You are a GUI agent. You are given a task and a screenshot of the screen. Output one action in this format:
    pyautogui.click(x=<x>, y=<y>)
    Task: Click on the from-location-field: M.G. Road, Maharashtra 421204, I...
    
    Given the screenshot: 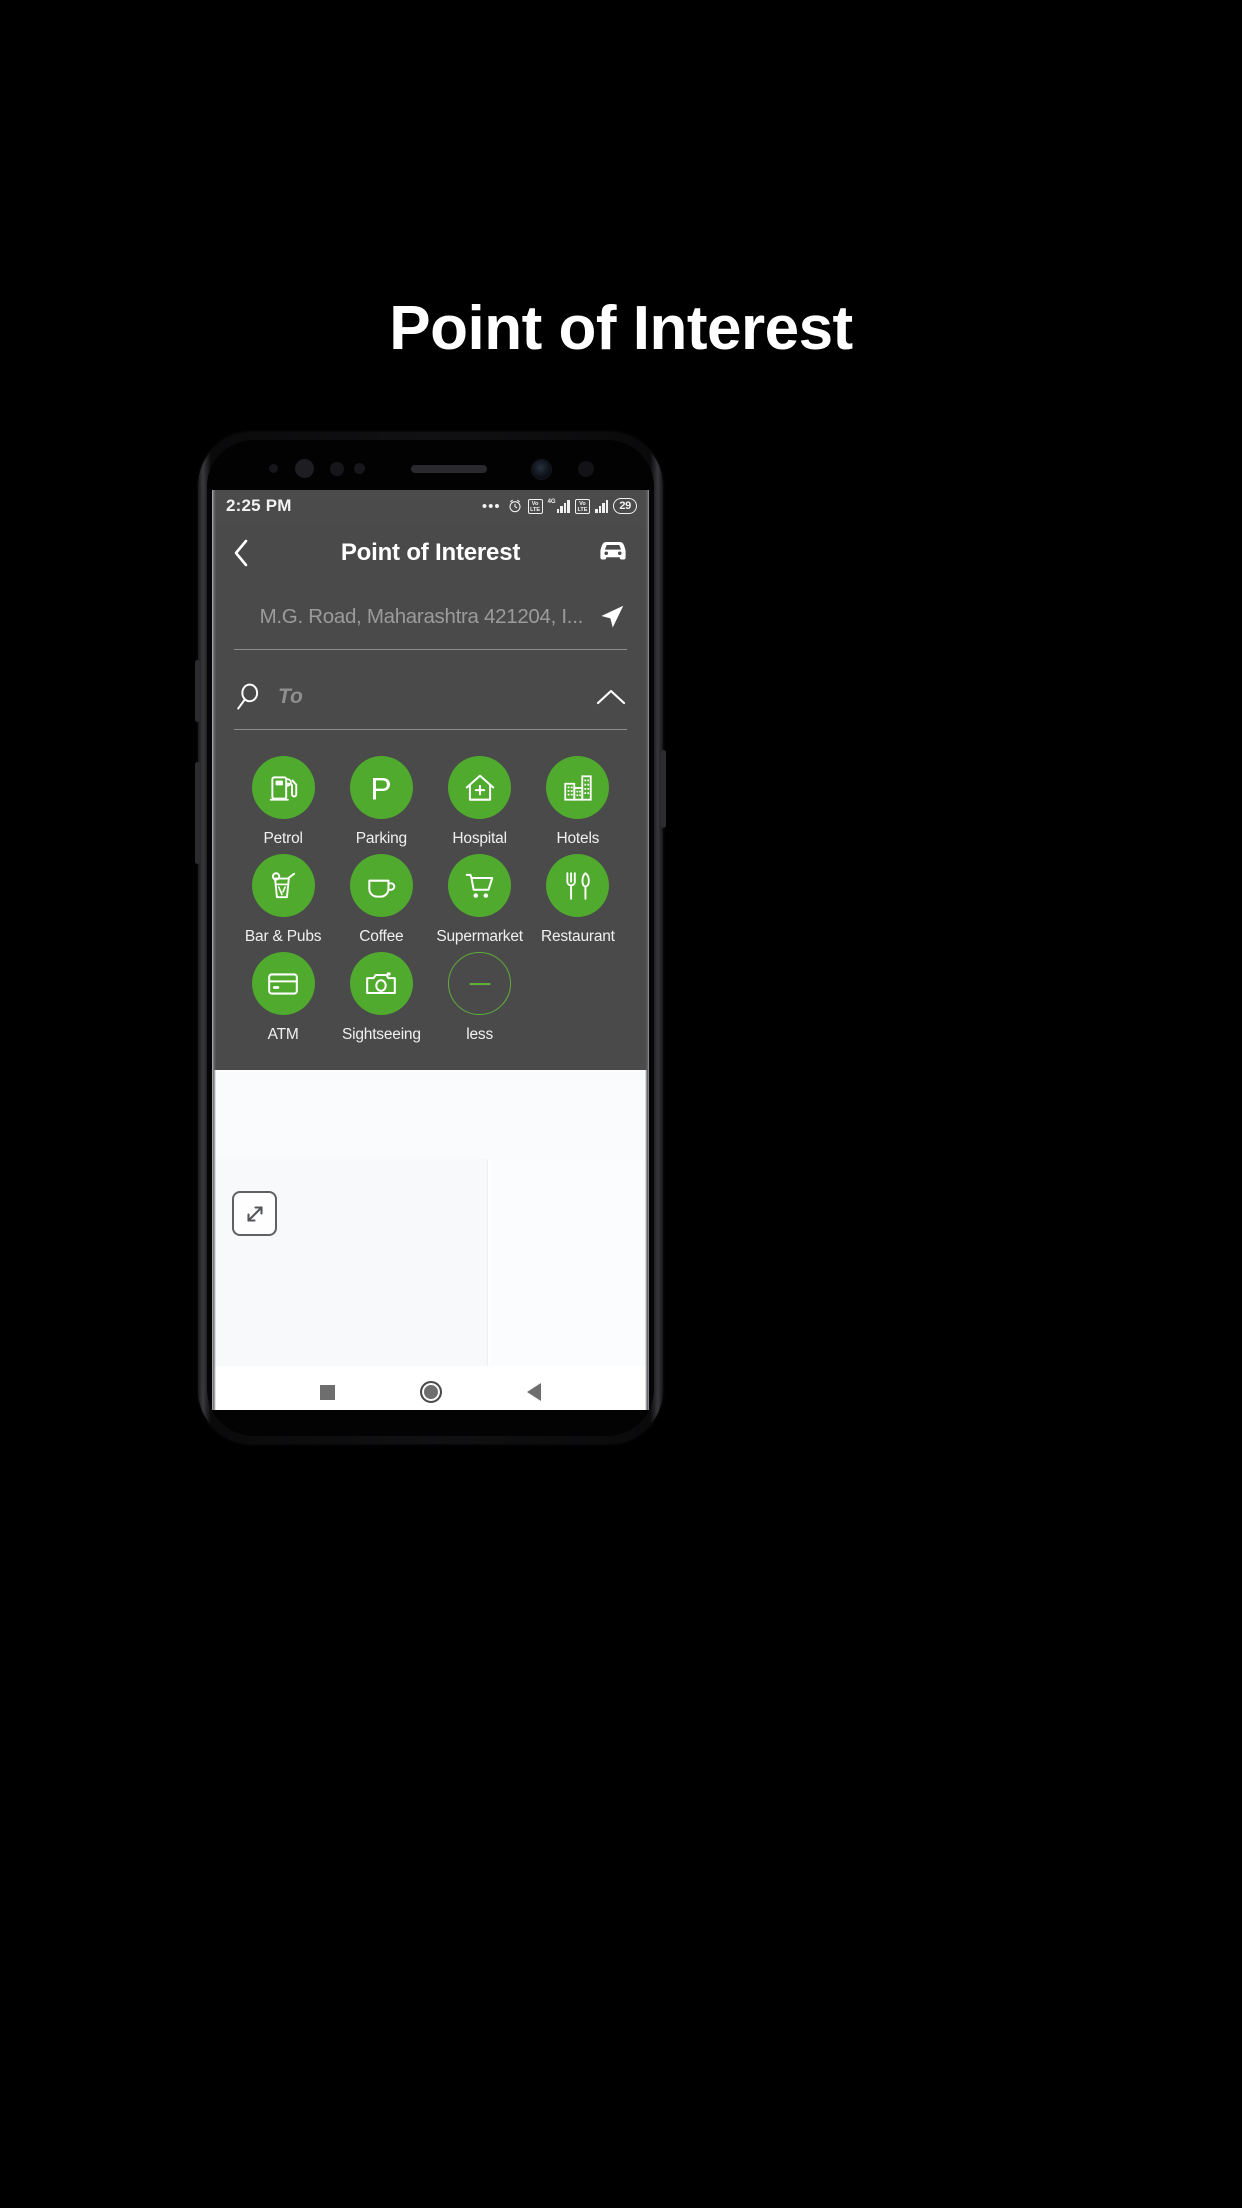 What is the action you would take?
    pyautogui.click(x=430, y=617)
    